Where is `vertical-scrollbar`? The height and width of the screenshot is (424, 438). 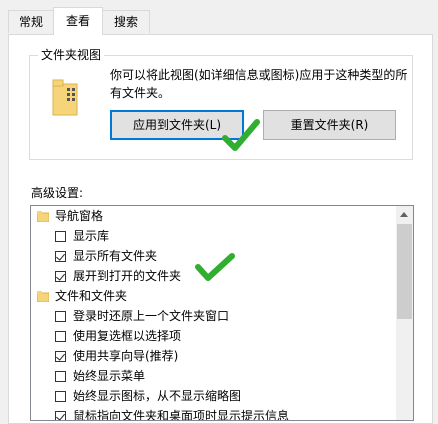
vertical-scrollbar is located at coordinates (404, 313).